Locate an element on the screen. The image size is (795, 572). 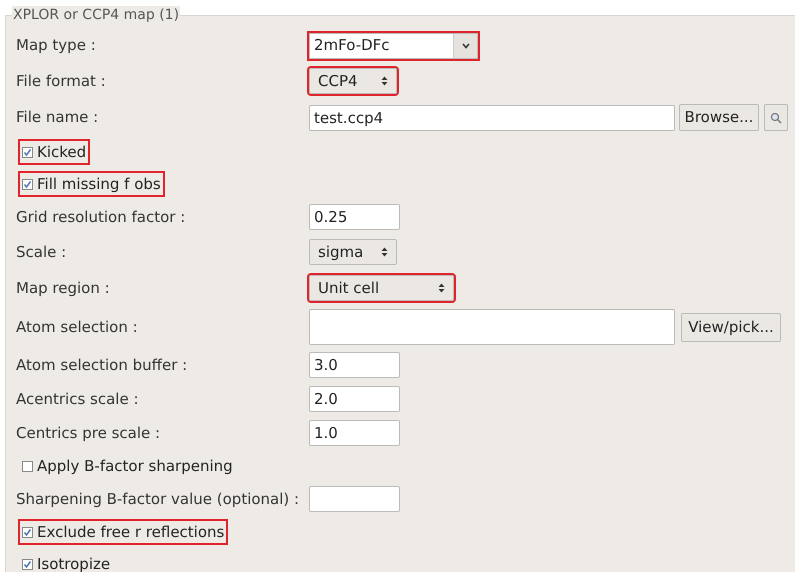
chevron-down-icon is located at coordinates (466, 45).